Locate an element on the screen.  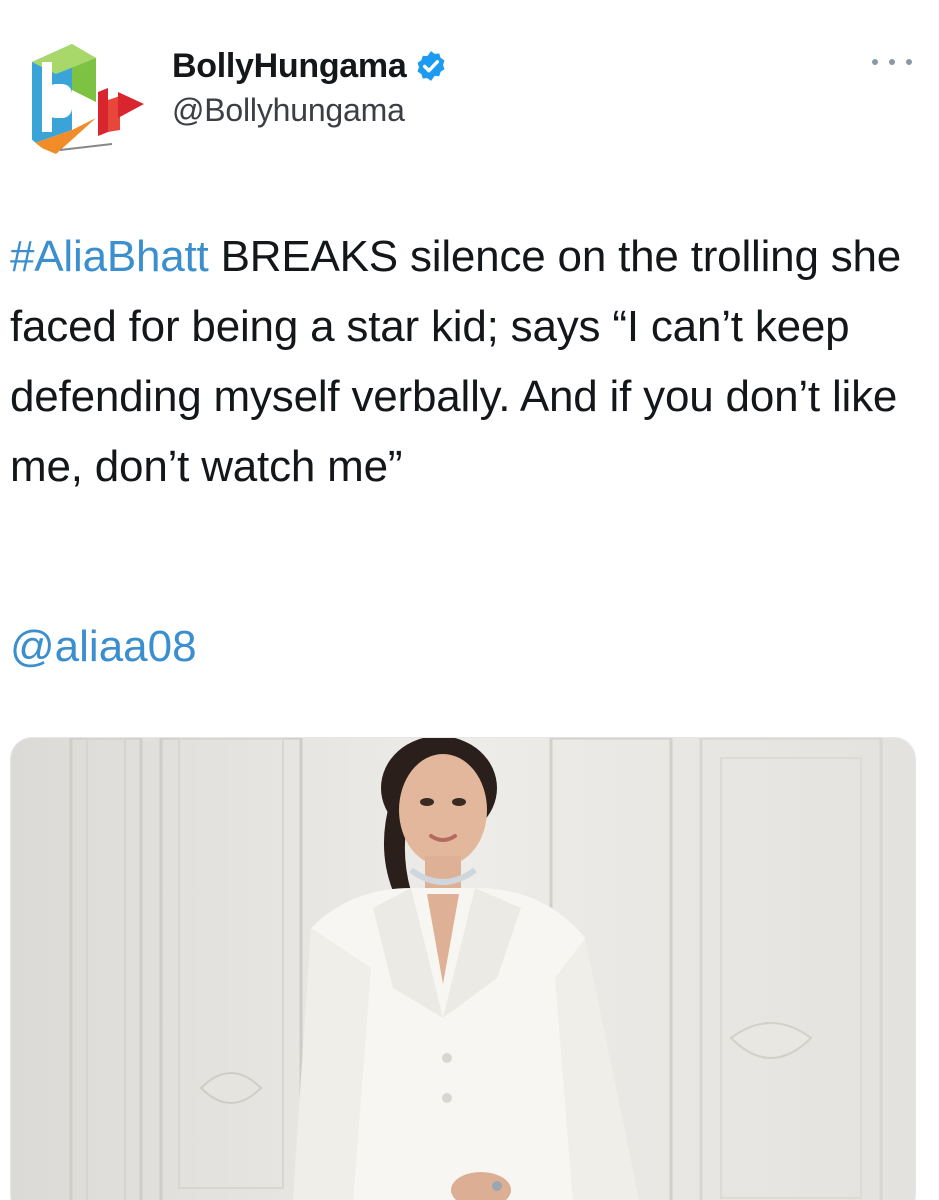
author-display-name: BollyHungama is located at coordinates (289, 66).